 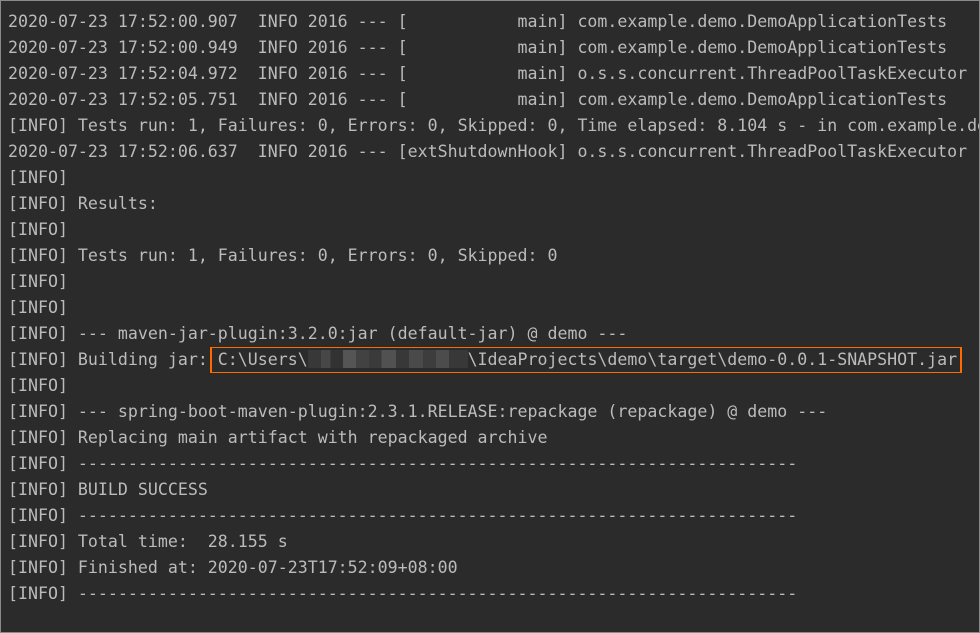 What do you see at coordinates (148, 541) in the screenshot?
I see `log-line: [INFO] Total time: 28.155 s` at bounding box center [148, 541].